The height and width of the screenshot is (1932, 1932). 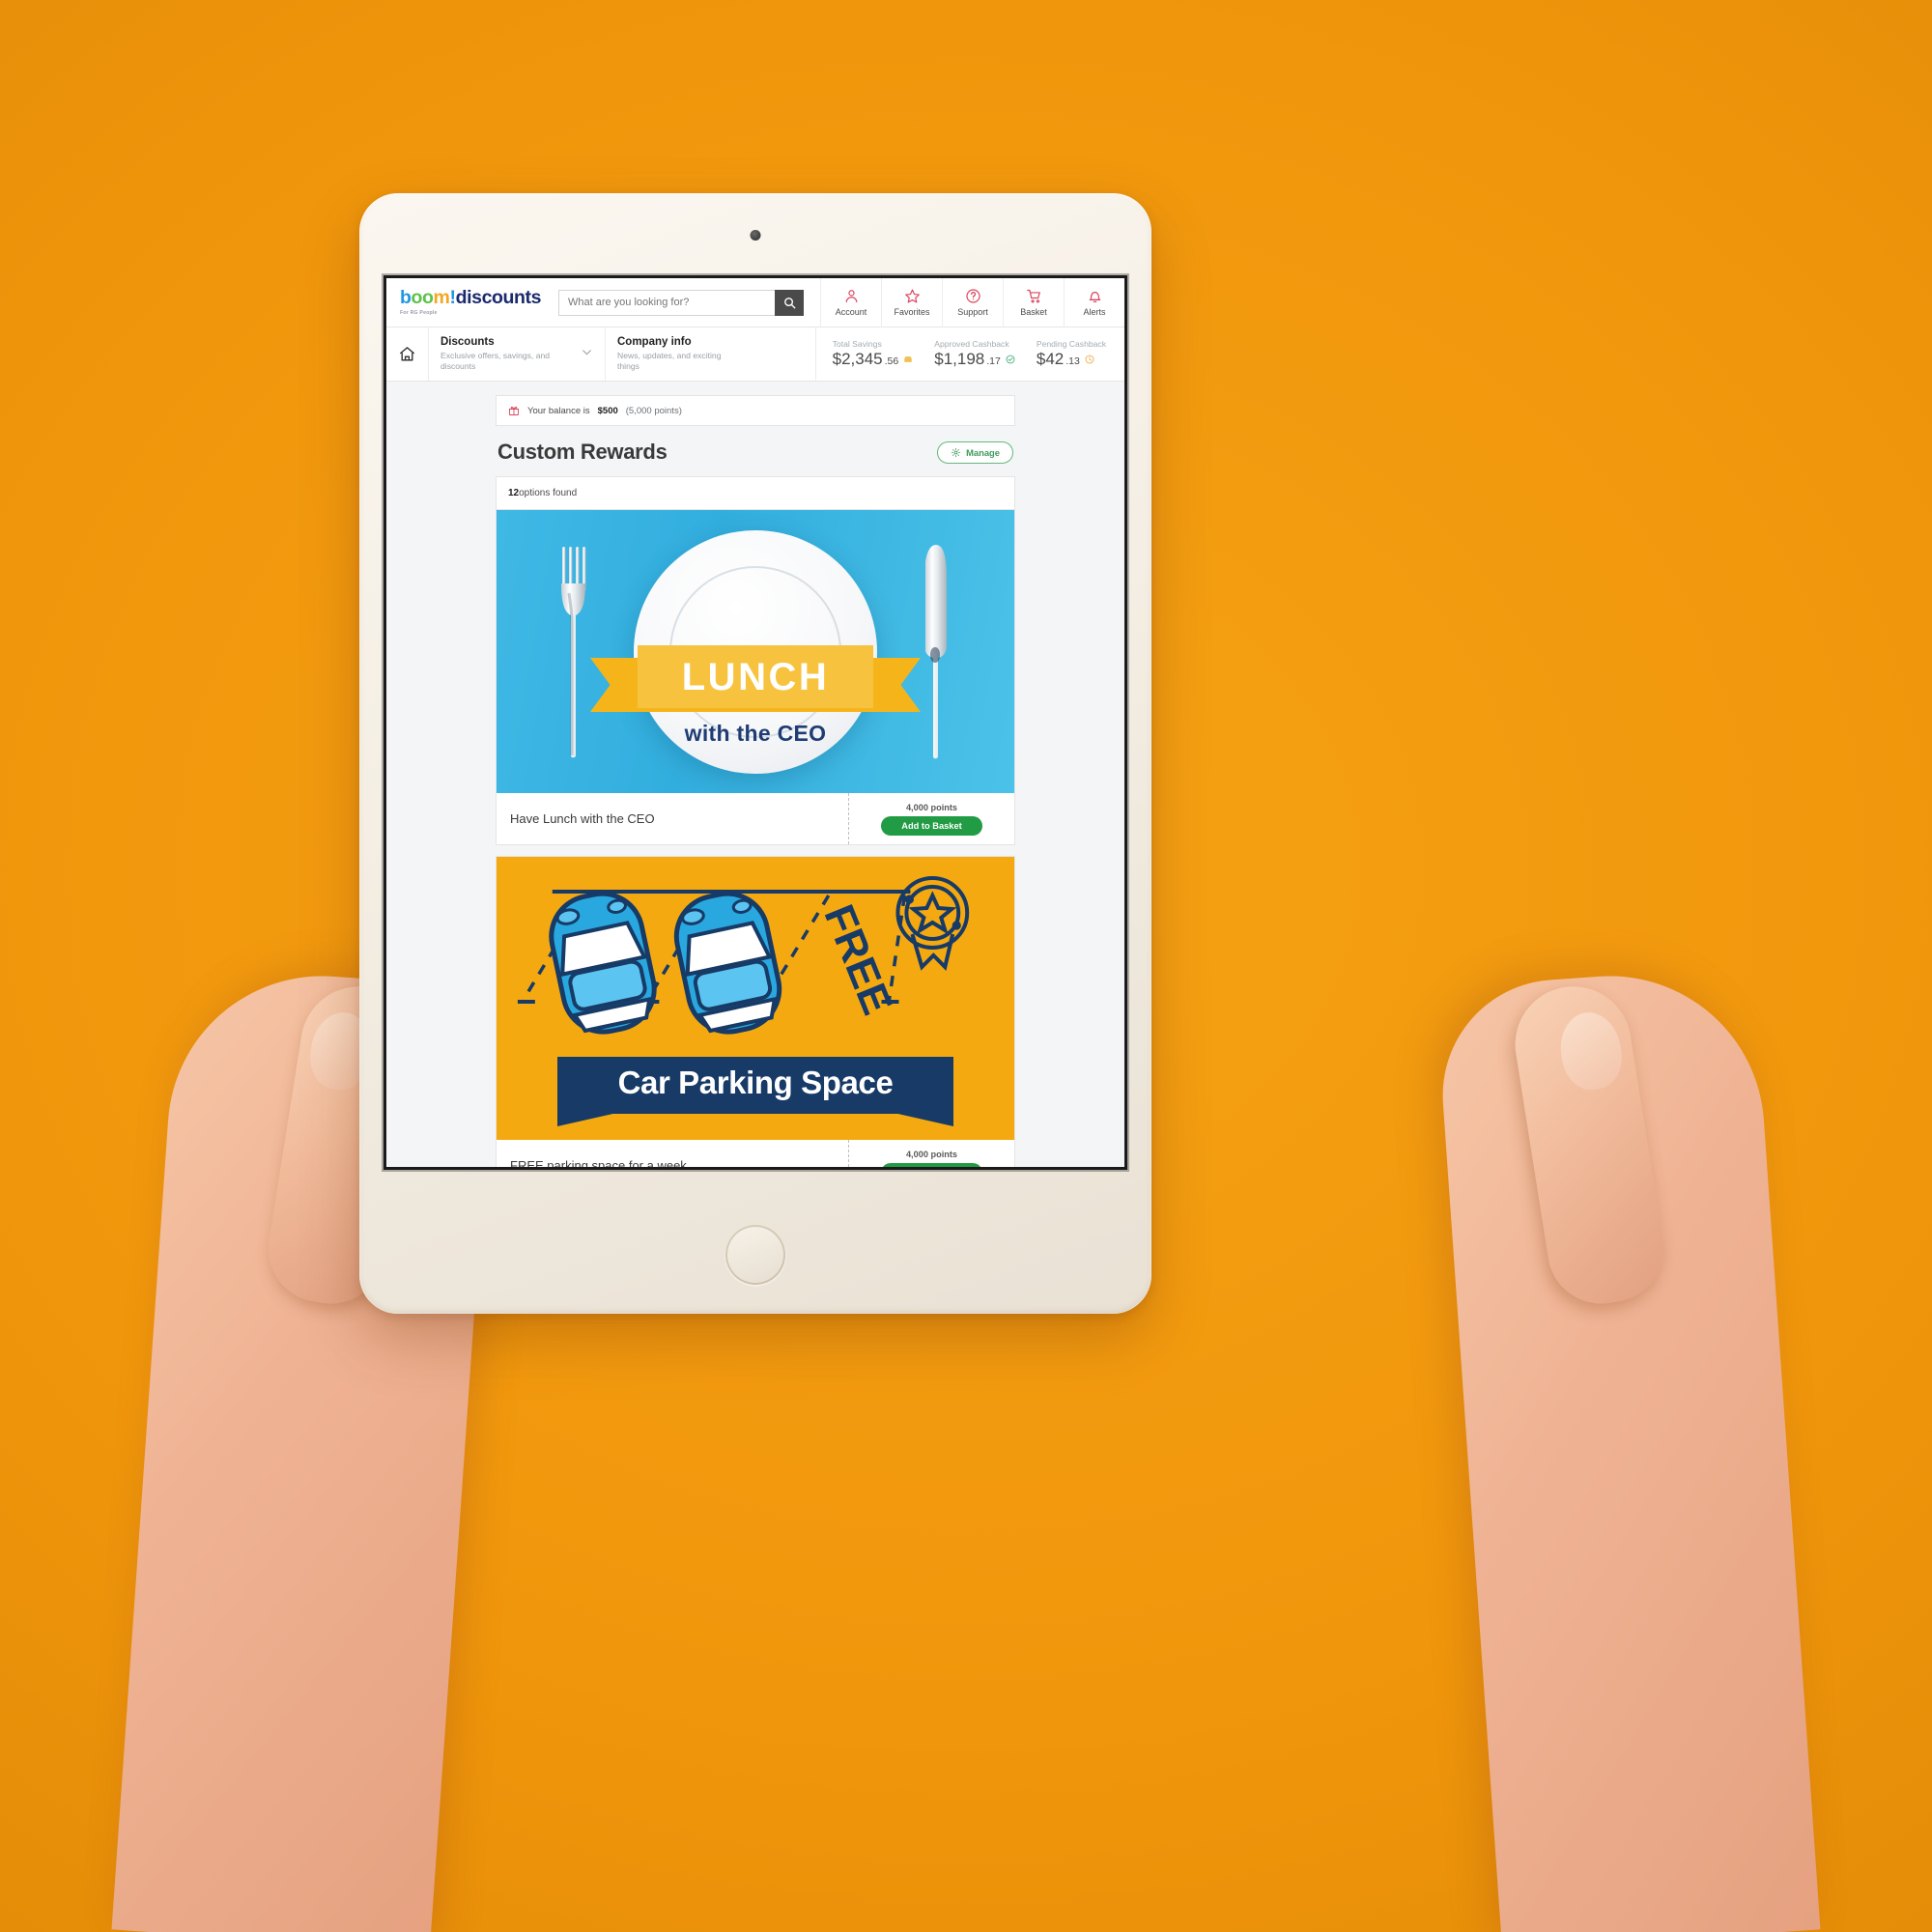 I want to click on options-found-text: options found, so click(x=548, y=493).